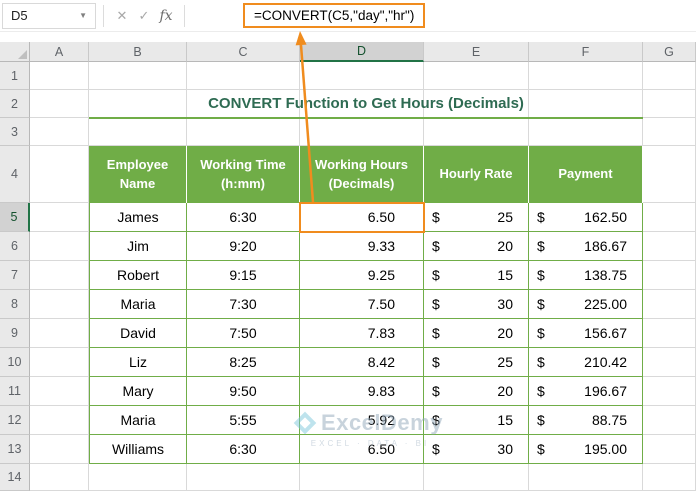  I want to click on column-header-f: F, so click(586, 52).